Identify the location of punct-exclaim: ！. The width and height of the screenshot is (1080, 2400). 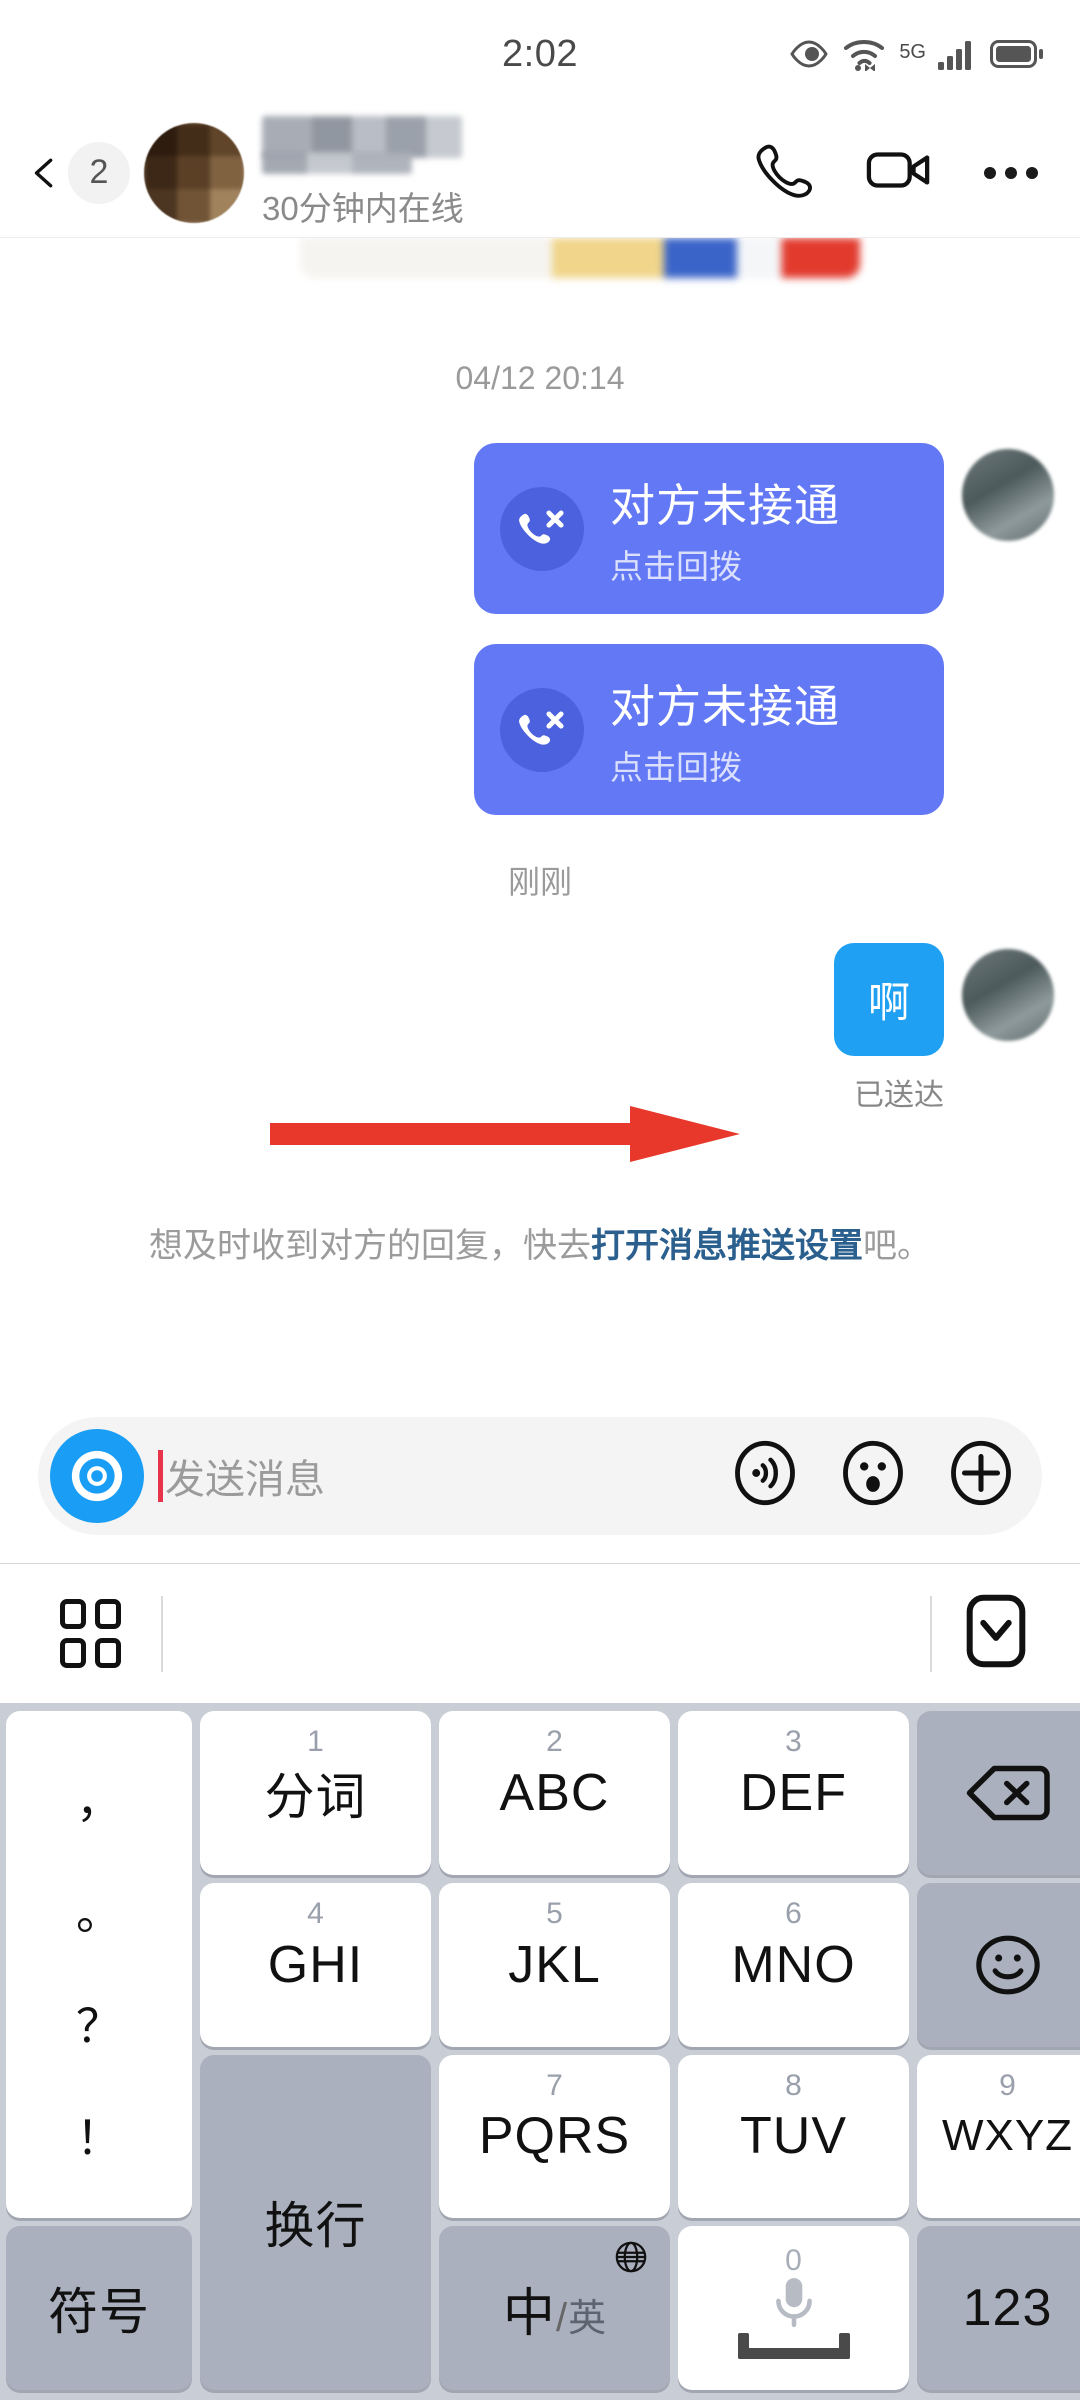
(99, 2138).